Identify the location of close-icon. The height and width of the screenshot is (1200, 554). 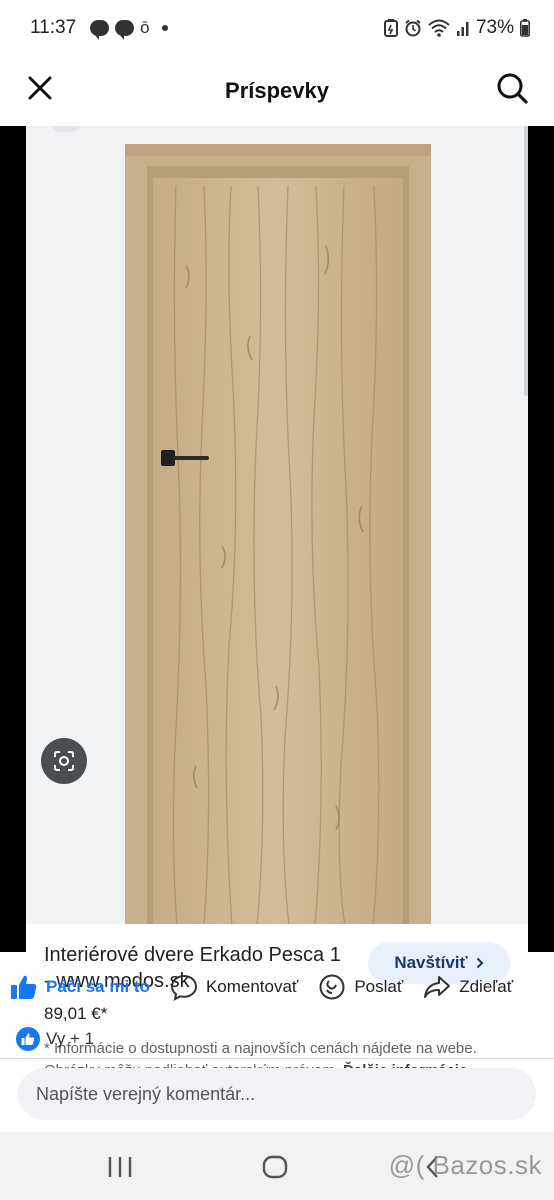
(40, 88).